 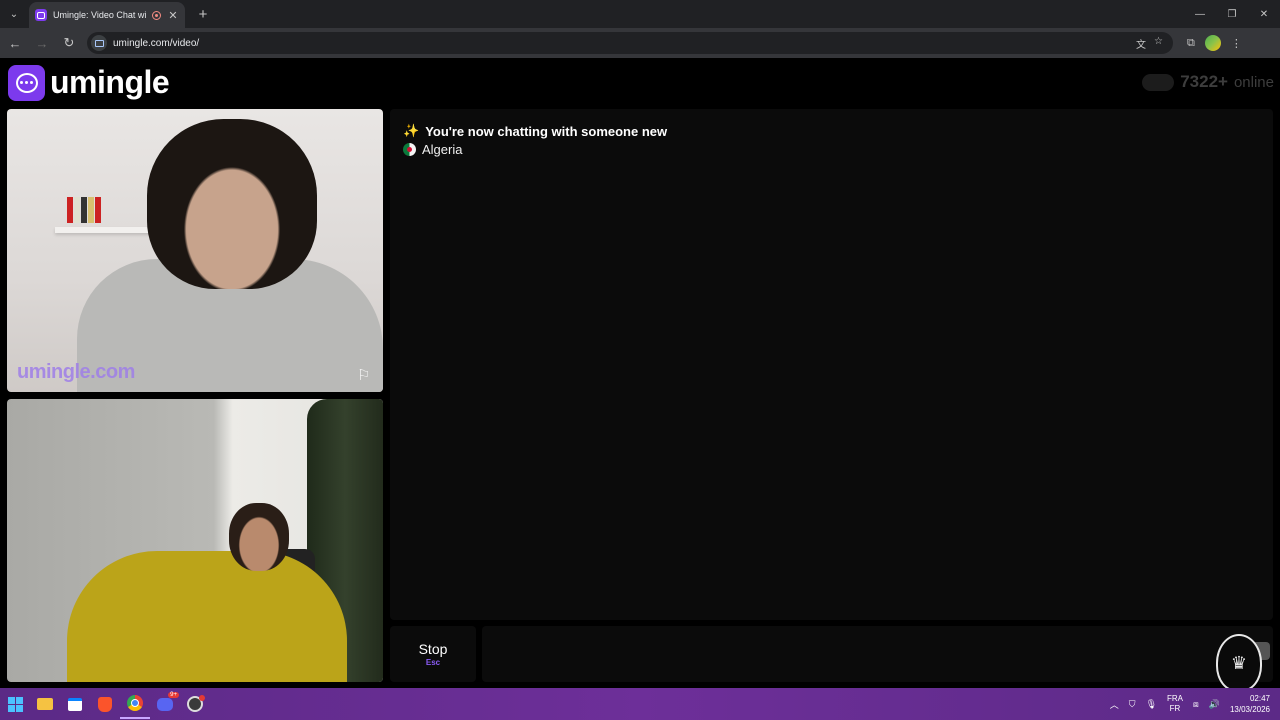 I want to click on profile-avatar, so click(x=1212, y=43).